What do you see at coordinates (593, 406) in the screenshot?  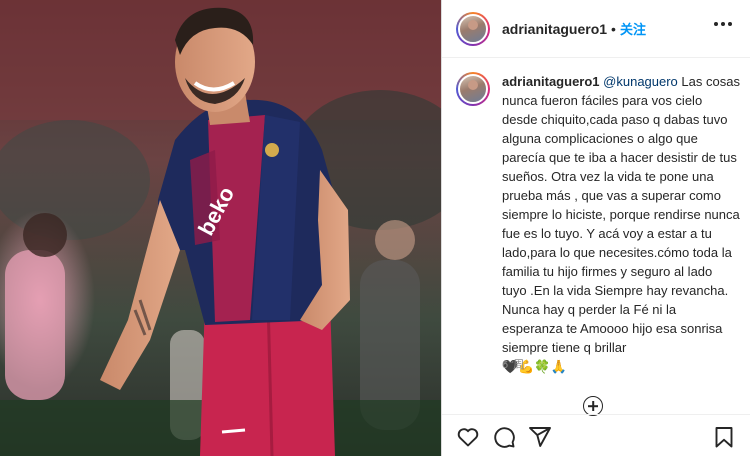 I see `plus-circle-icon` at bounding box center [593, 406].